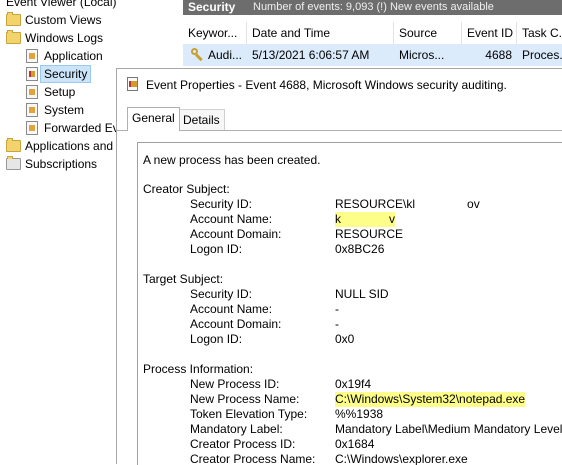 Image resolution: width=562 pixels, height=465 pixels. Describe the element at coordinates (360, 249) in the screenshot. I see `creator-logon-id: 0x8BC26` at that location.